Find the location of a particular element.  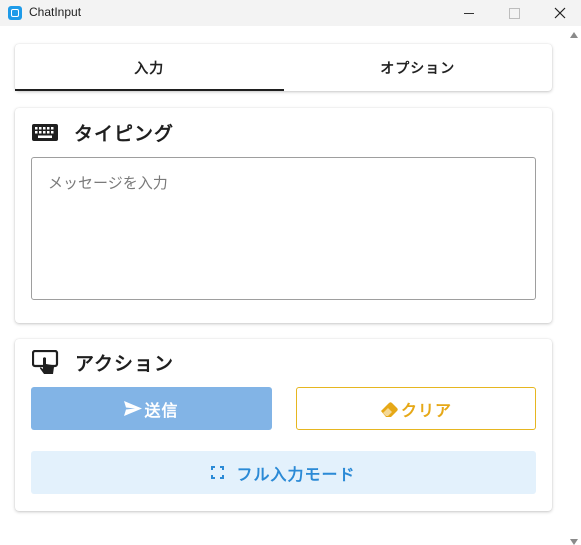

clear-label: クリア is located at coordinates (426, 410).